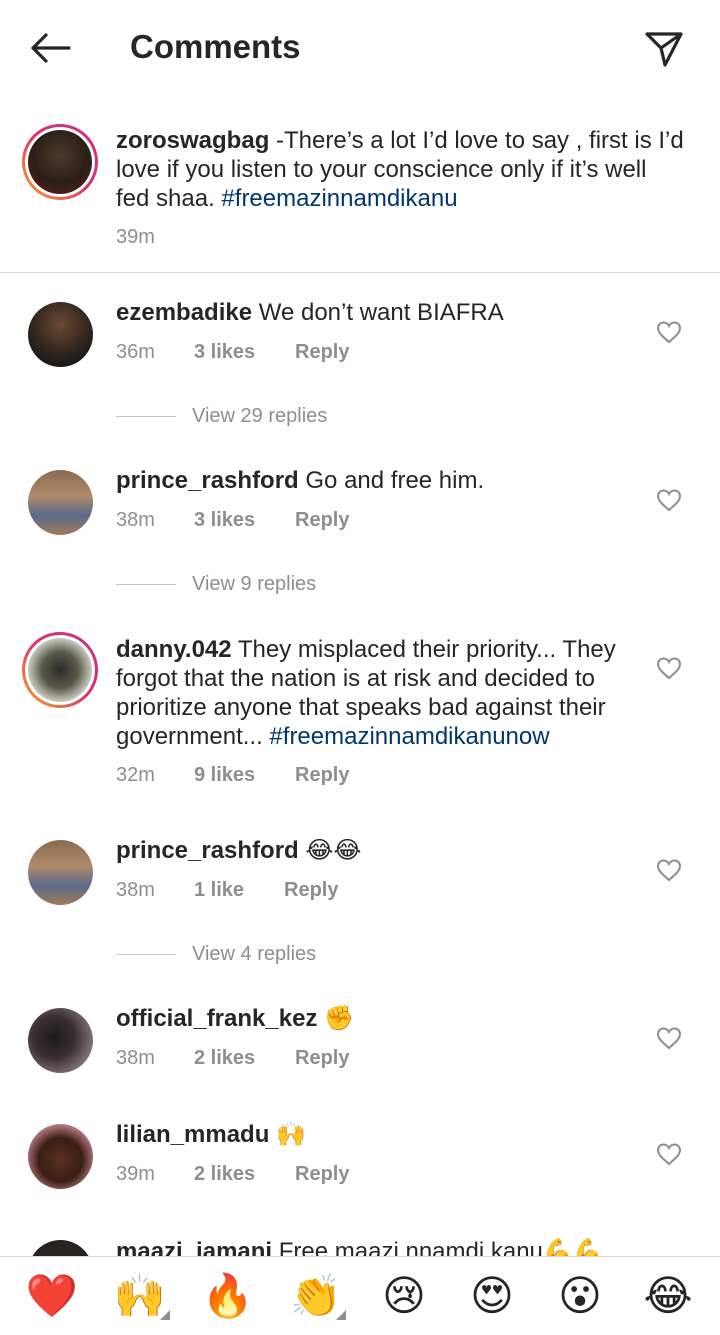 Image resolution: width=720 pixels, height=1335 pixels. I want to click on comment-text: official_frank_kez ✊, so click(235, 1018).